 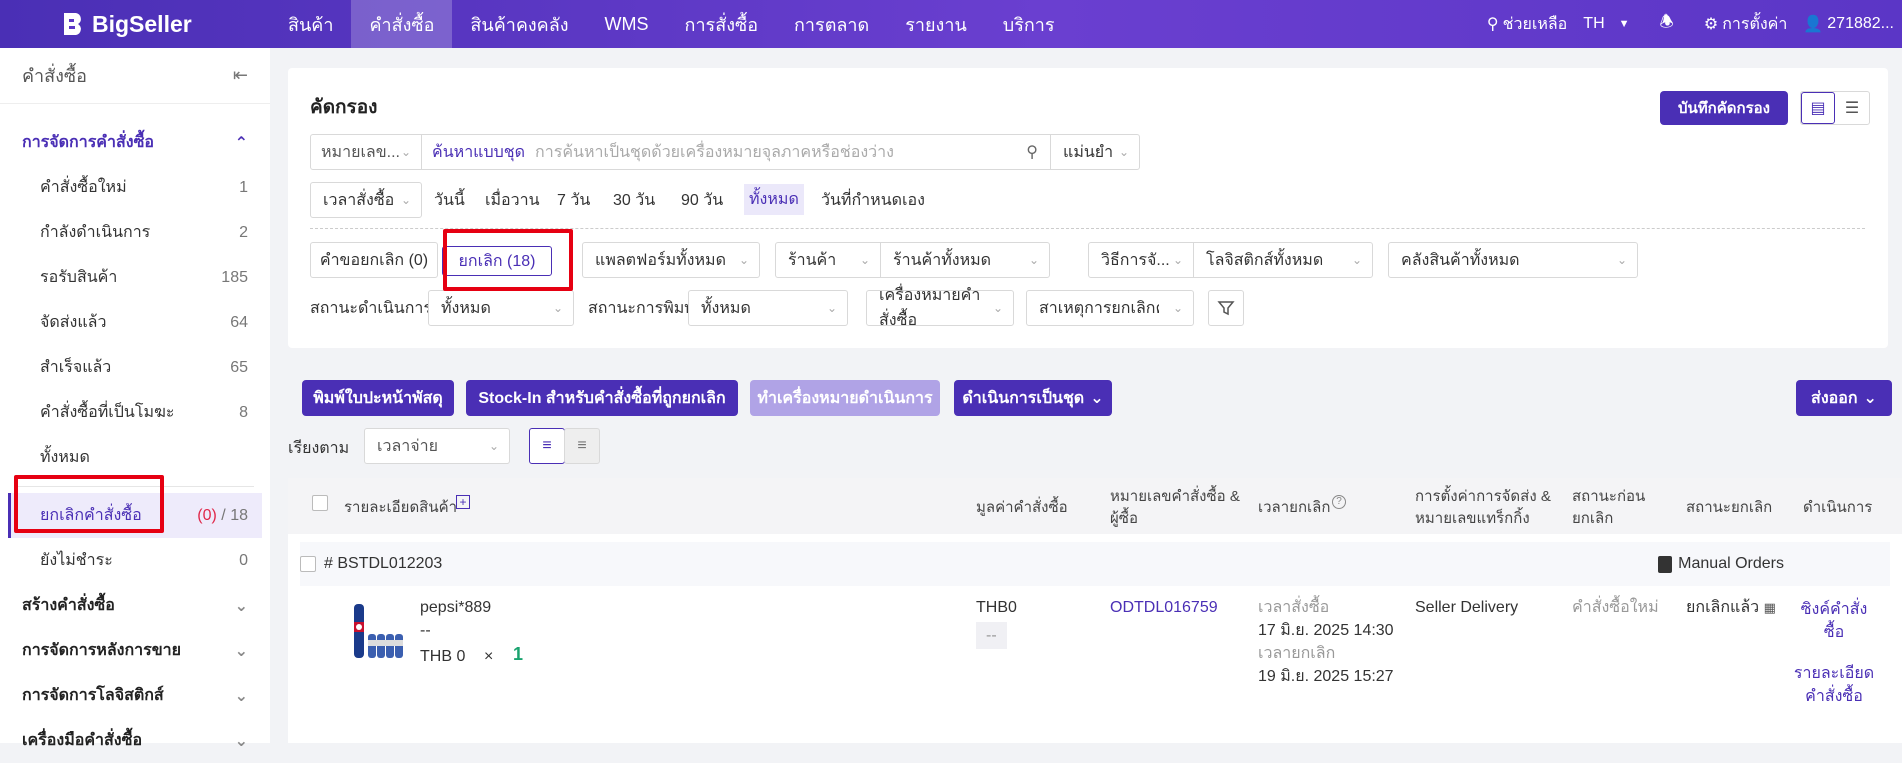 What do you see at coordinates (1141, 260) in the screenshot?
I see `shipping-method-select: วิธีการจั... ⌄` at bounding box center [1141, 260].